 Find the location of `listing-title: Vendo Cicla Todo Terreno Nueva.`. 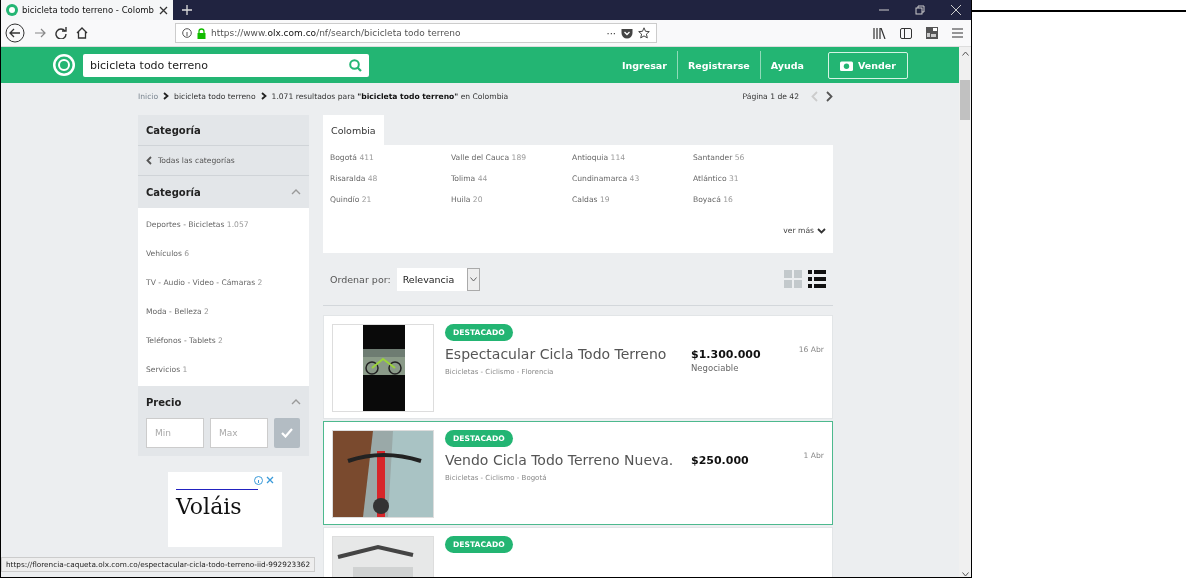

listing-title: Vendo Cicla Todo Terreno Nueva. is located at coordinates (559, 460).